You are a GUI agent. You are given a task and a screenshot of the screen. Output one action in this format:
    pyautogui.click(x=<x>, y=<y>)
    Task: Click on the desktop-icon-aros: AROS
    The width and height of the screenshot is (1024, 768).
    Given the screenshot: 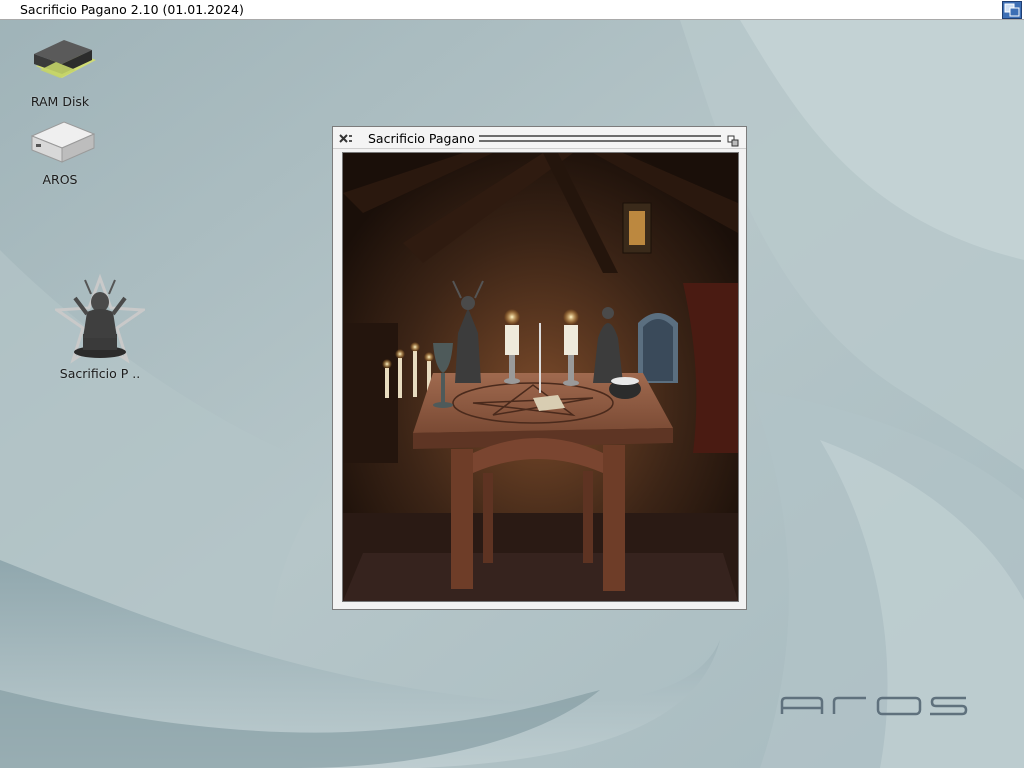 What is the action you would take?
    pyautogui.click(x=60, y=151)
    